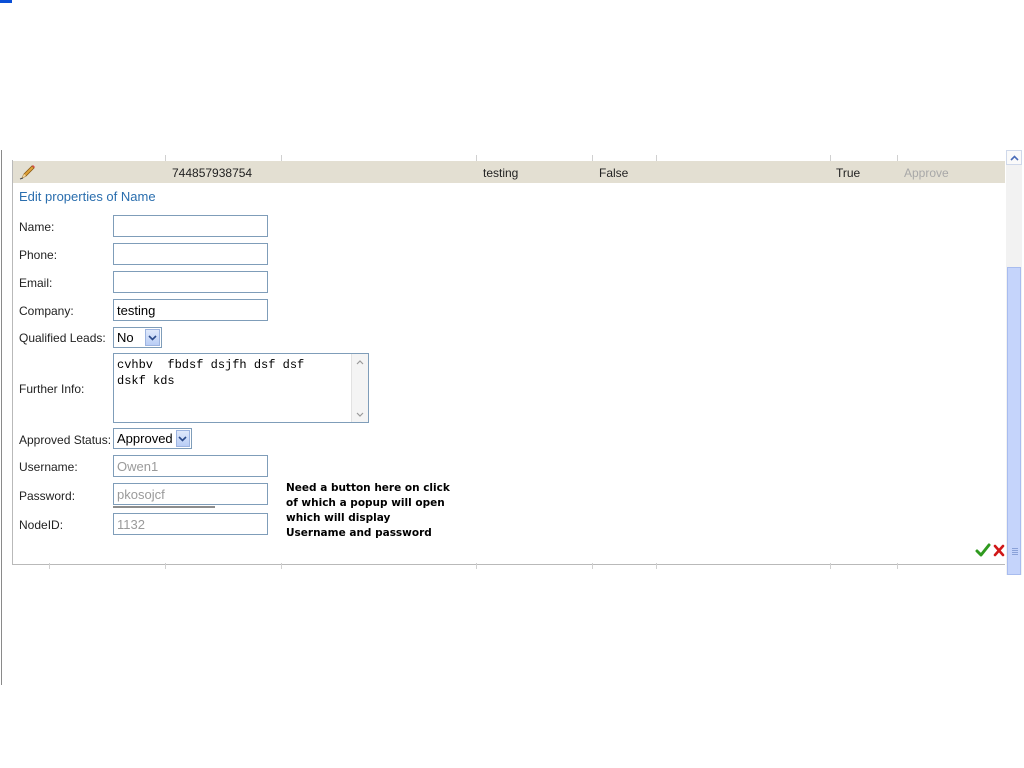  I want to click on username-label: Username:, so click(48, 467).